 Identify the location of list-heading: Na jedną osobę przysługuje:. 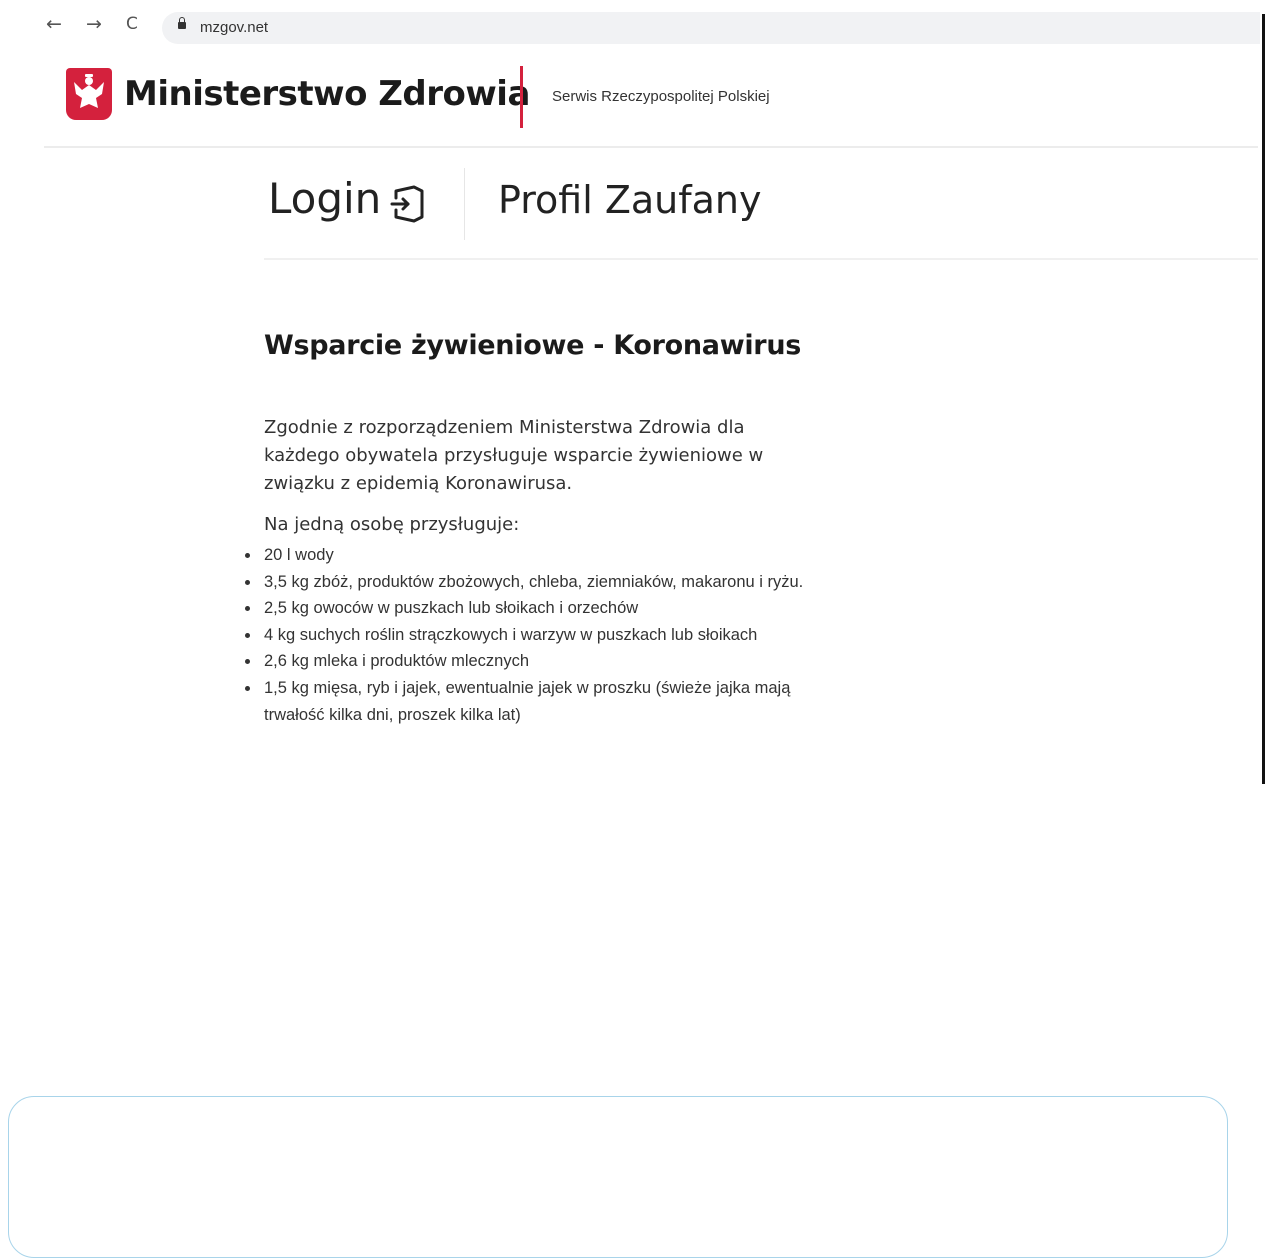
(392, 524).